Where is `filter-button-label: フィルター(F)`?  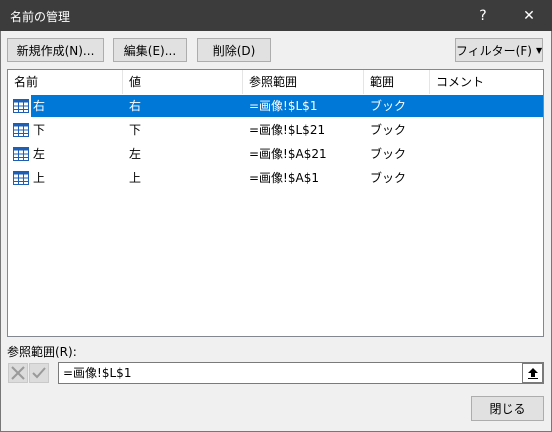
filter-button-label: フィルター(F) is located at coordinates (493, 50).